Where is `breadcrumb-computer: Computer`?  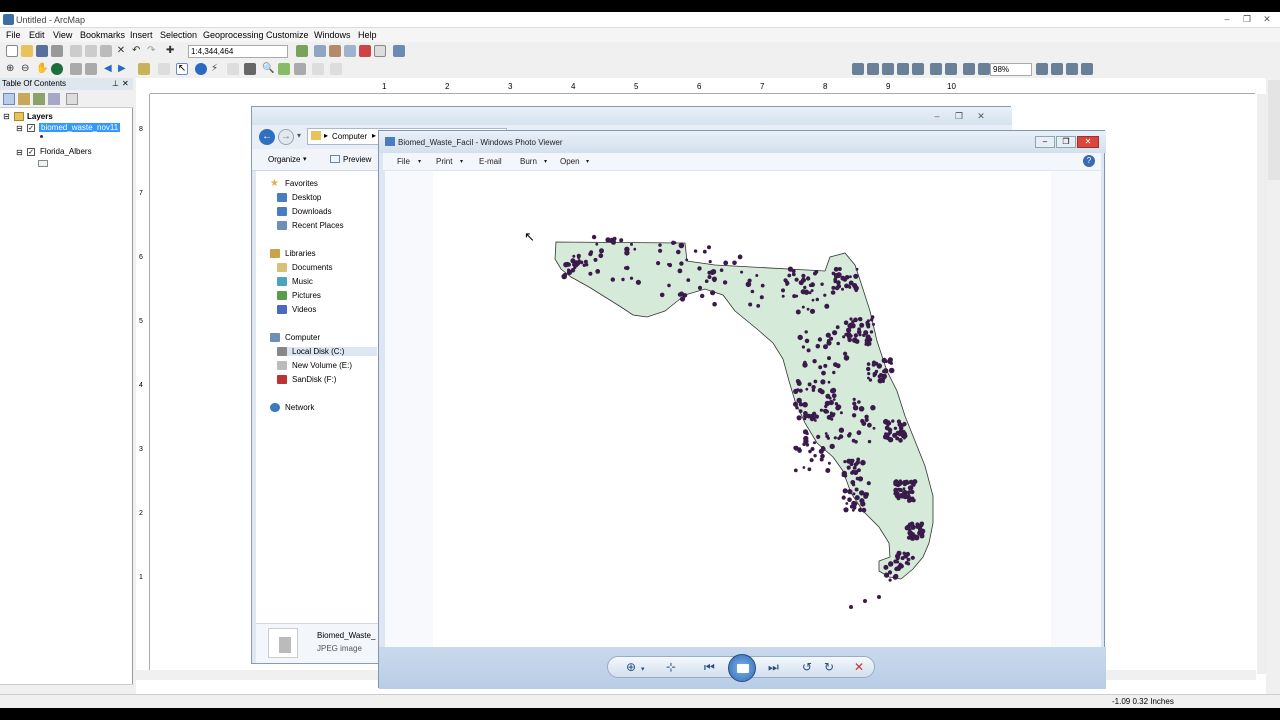 breadcrumb-computer: Computer is located at coordinates (349, 136).